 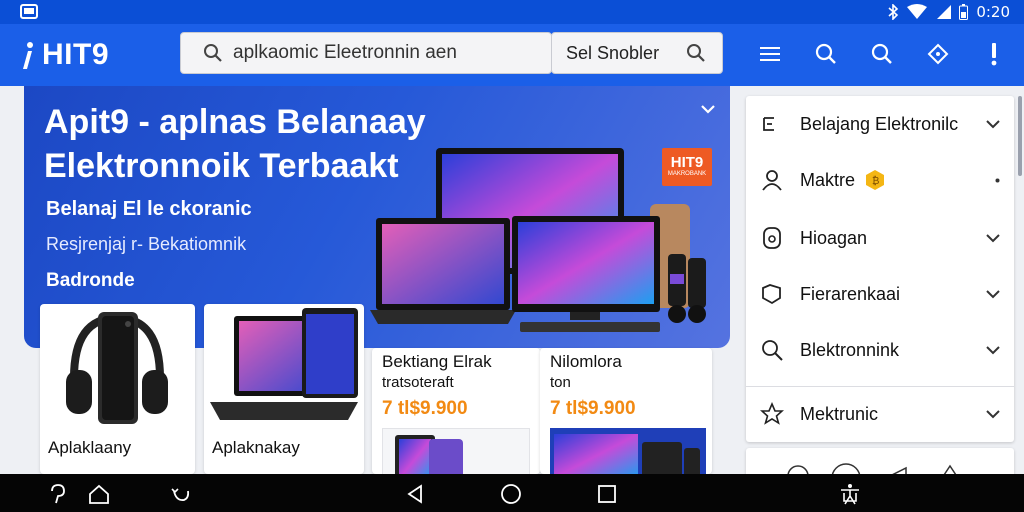 I want to click on status-time: 0:20, so click(x=993, y=12).